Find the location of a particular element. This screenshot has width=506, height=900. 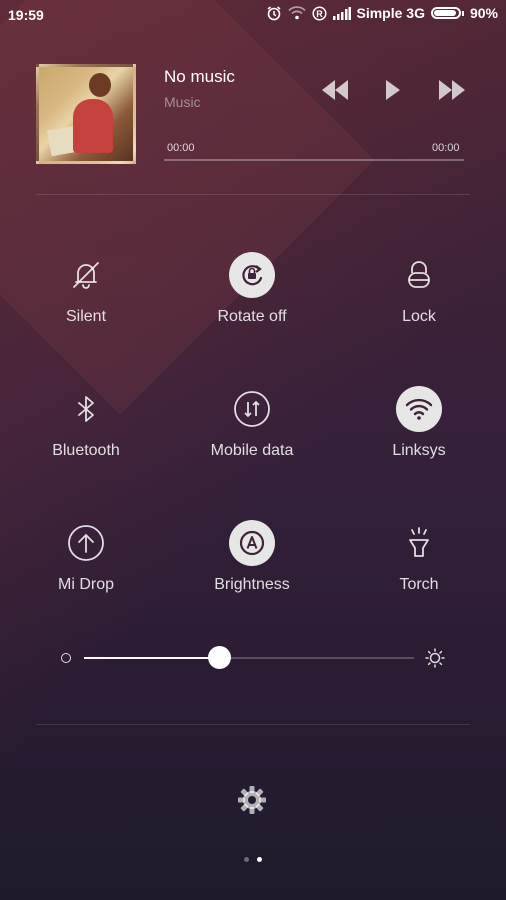

toggle-label: Mi Drop is located at coordinates (85, 584).